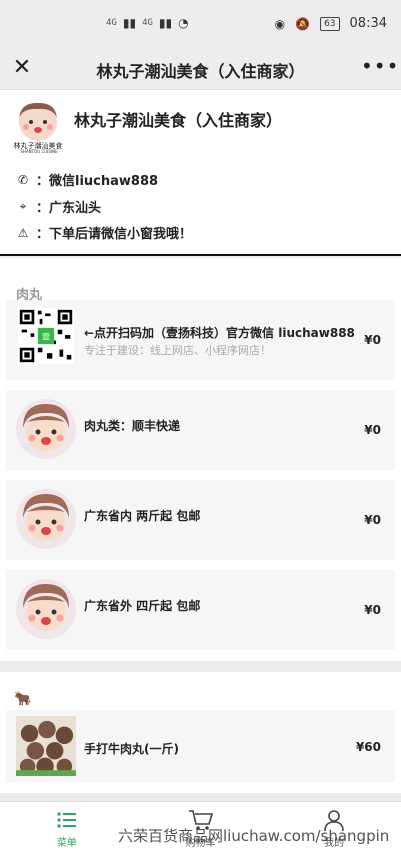 The image size is (401, 854). Describe the element at coordinates (280, 23) in the screenshot. I see `eye-icon: ◉` at that location.